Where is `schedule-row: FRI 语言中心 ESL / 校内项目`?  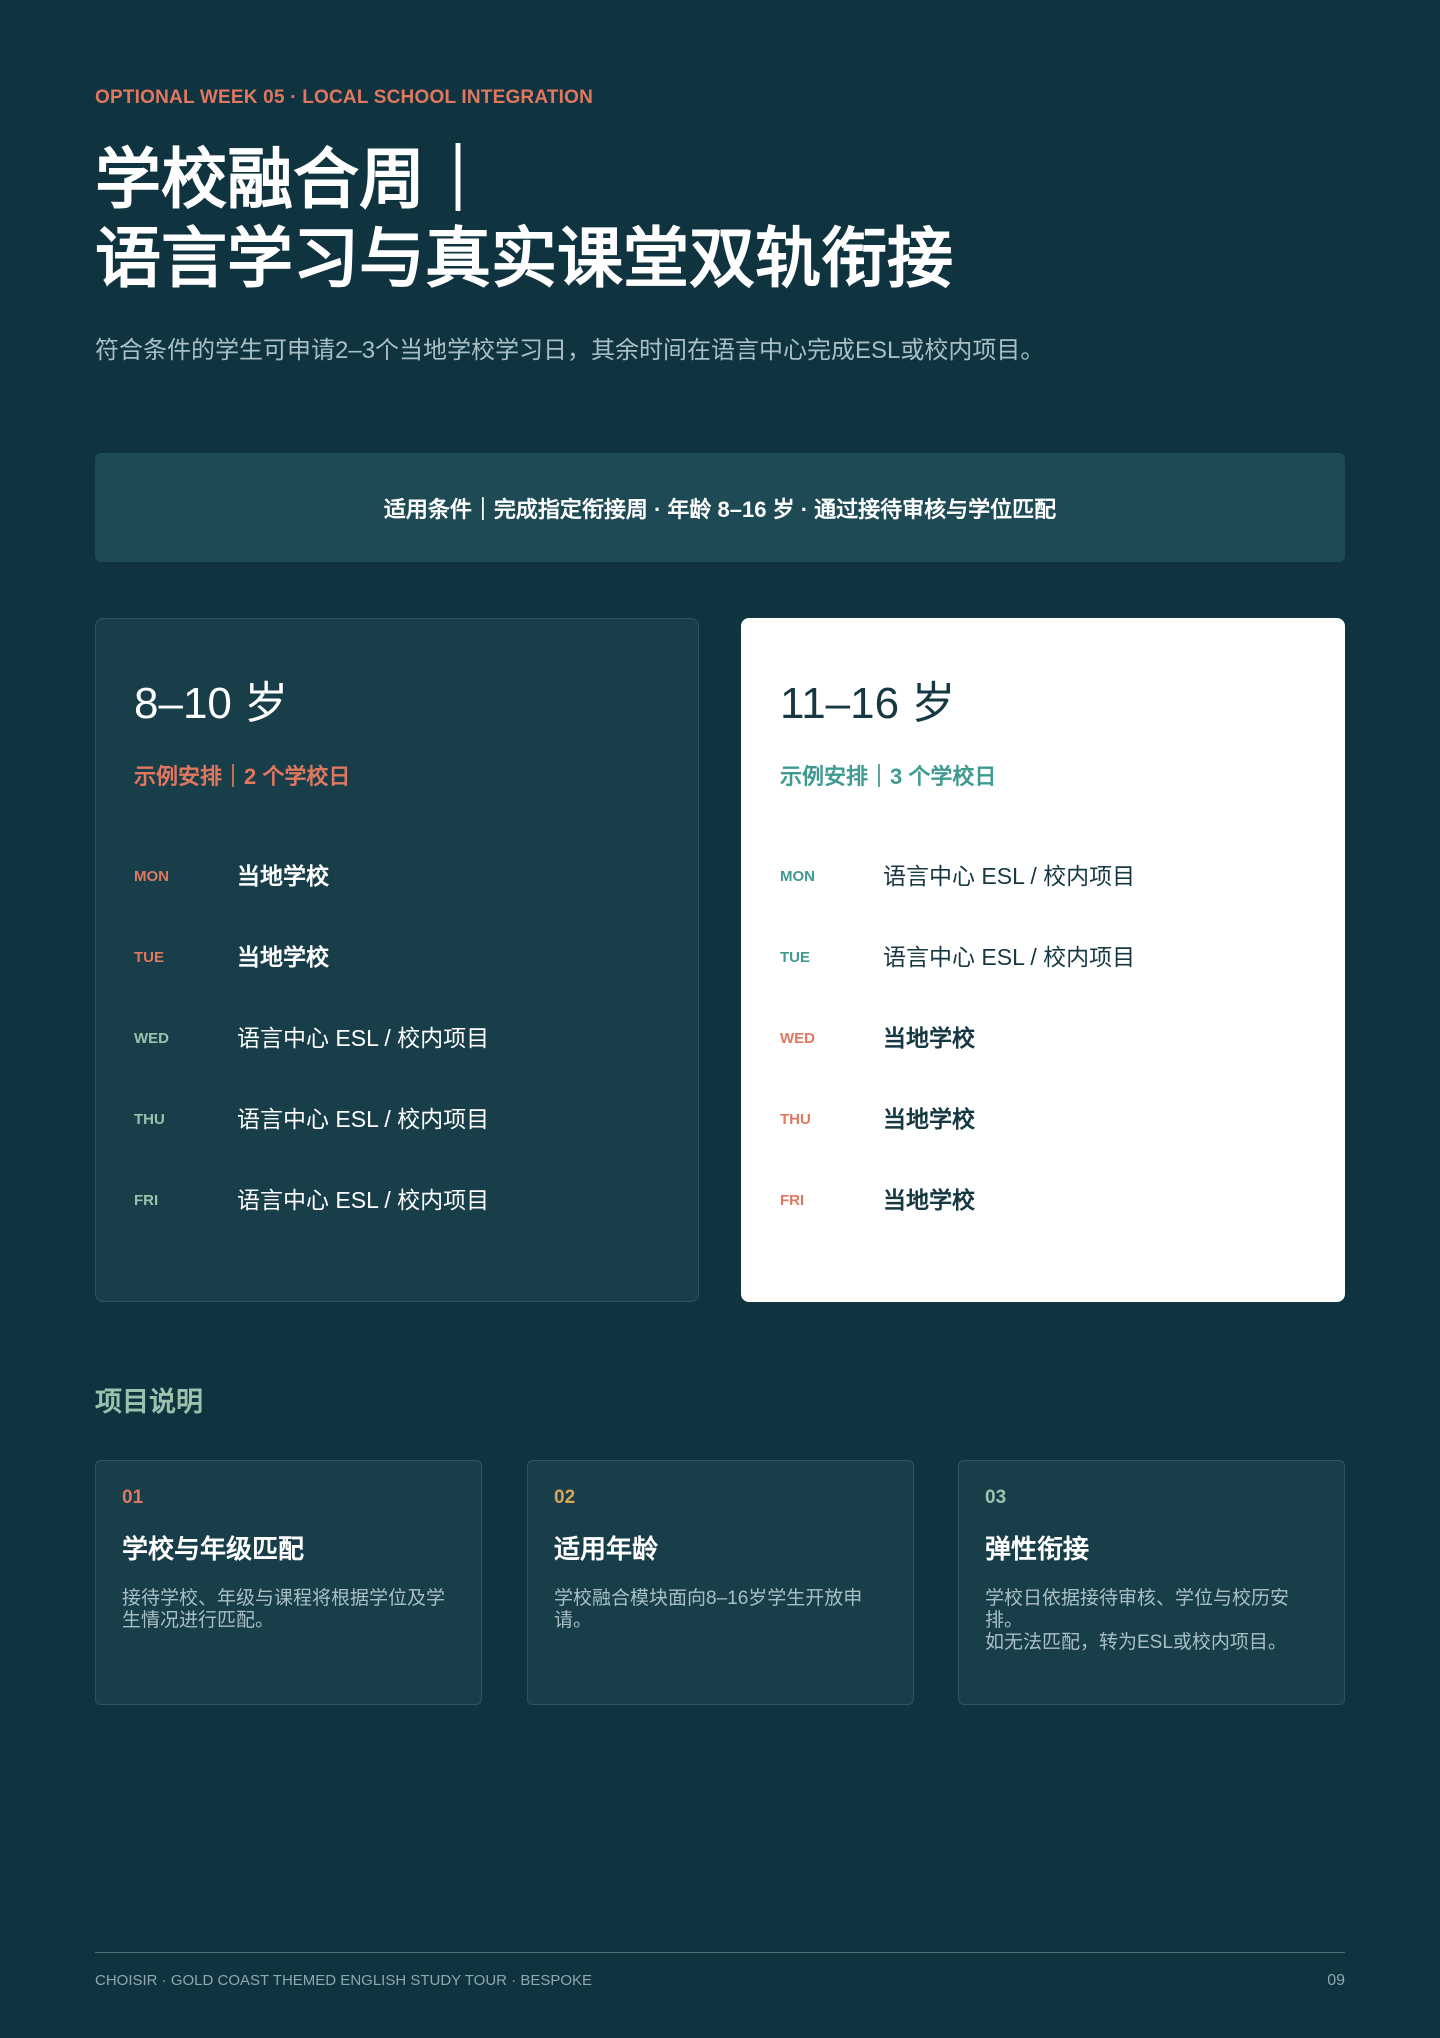 schedule-row: FRI 语言中心 ESL / 校内项目 is located at coordinates (397, 1197).